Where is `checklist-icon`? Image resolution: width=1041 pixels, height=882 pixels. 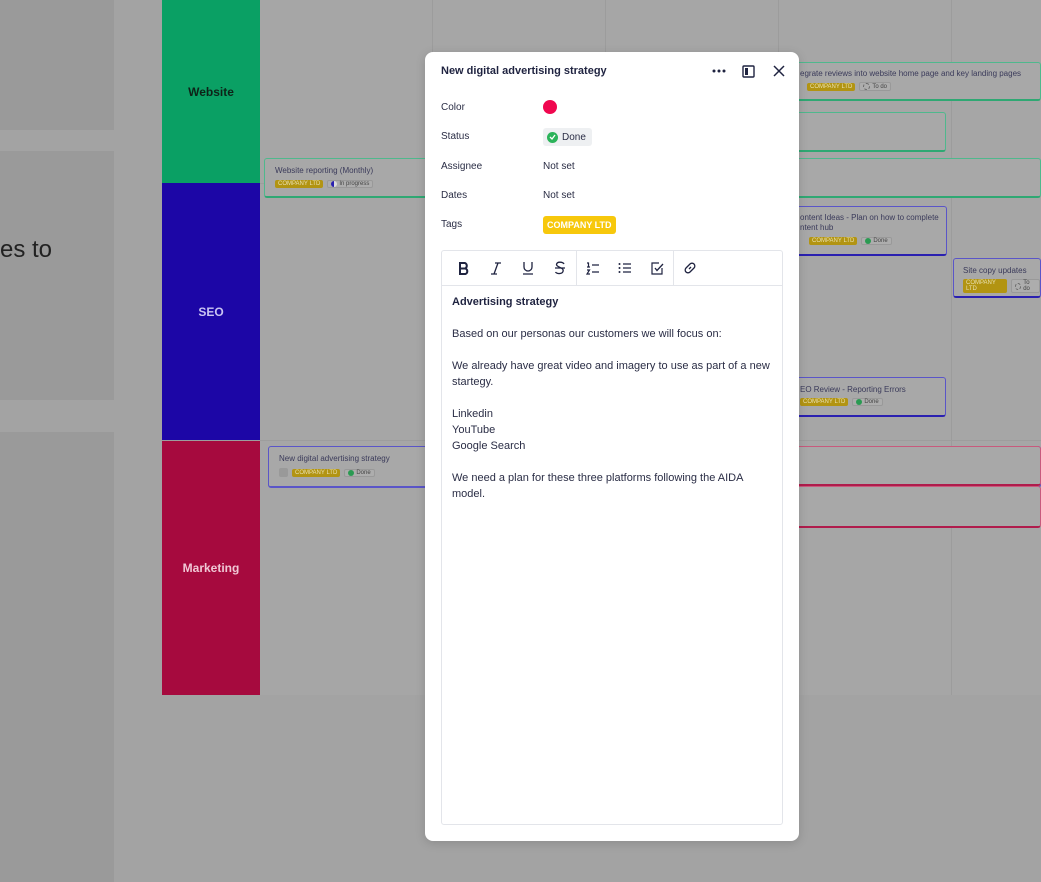 checklist-icon is located at coordinates (656, 268).